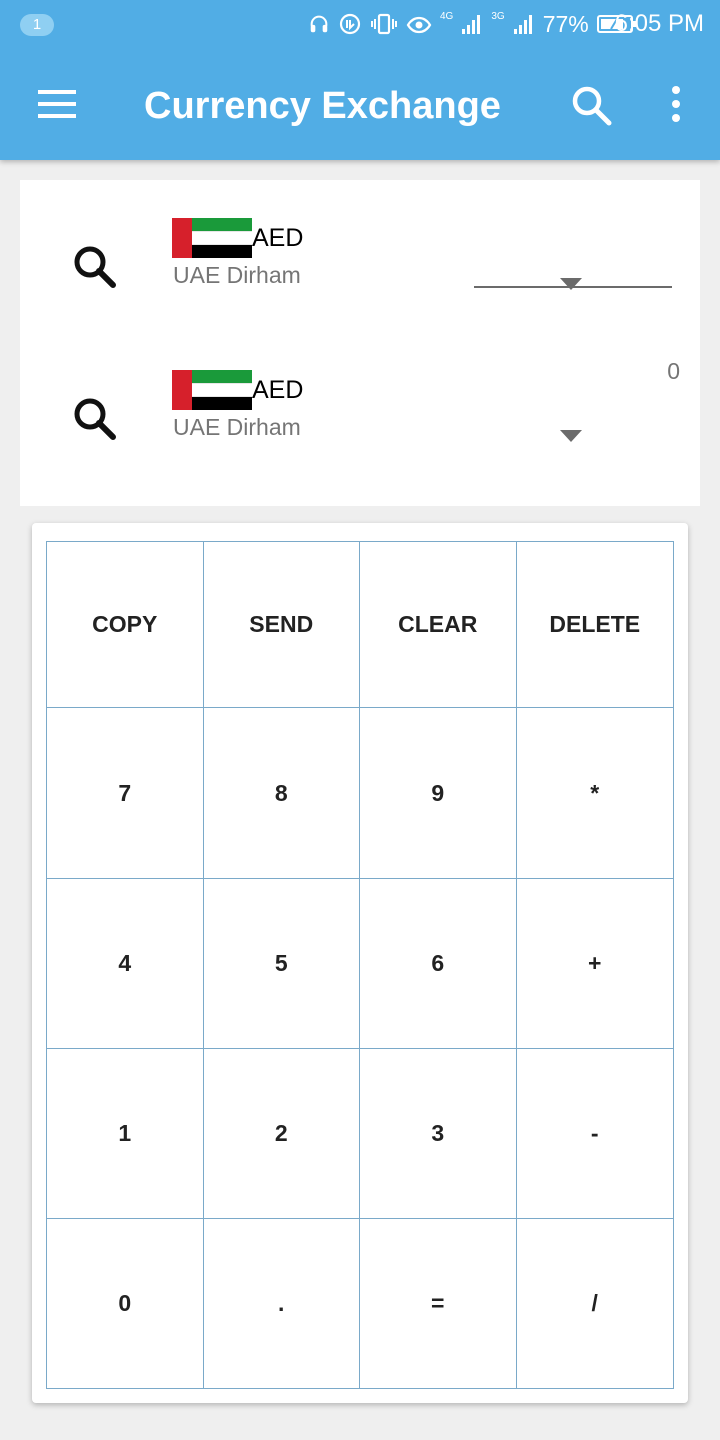 Image resolution: width=720 pixels, height=1440 pixels. What do you see at coordinates (281, 1134) in the screenshot?
I see `key-2: 2` at bounding box center [281, 1134].